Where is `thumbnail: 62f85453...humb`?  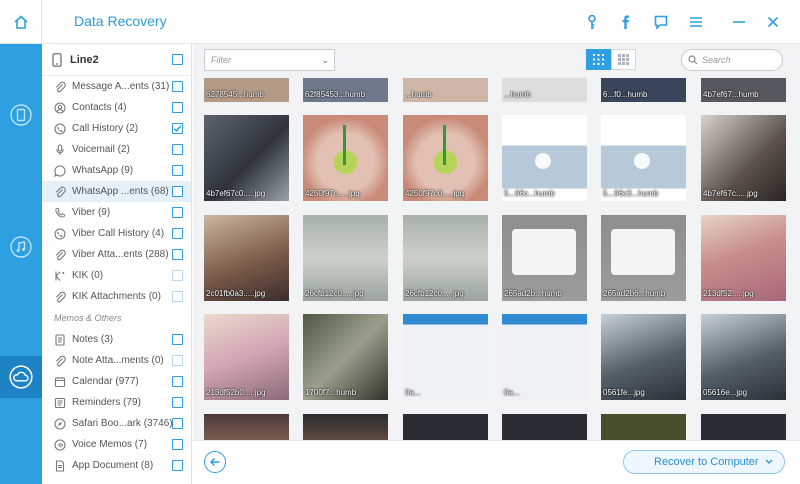 thumbnail: 62f85453...humb is located at coordinates (345, 90).